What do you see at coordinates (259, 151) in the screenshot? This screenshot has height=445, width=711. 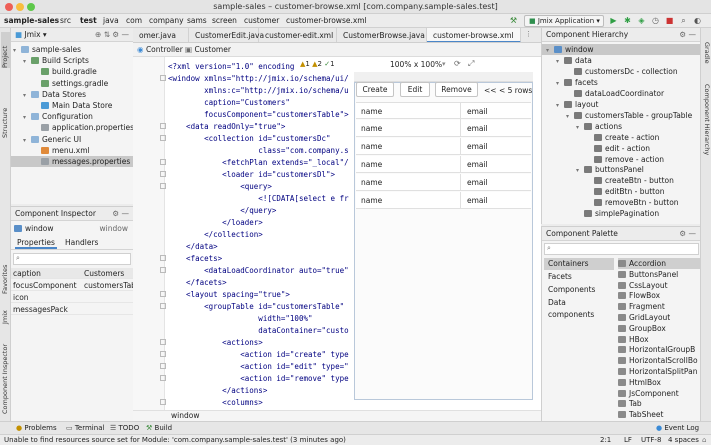 I see `code-line: class="com.company.s` at bounding box center [259, 151].